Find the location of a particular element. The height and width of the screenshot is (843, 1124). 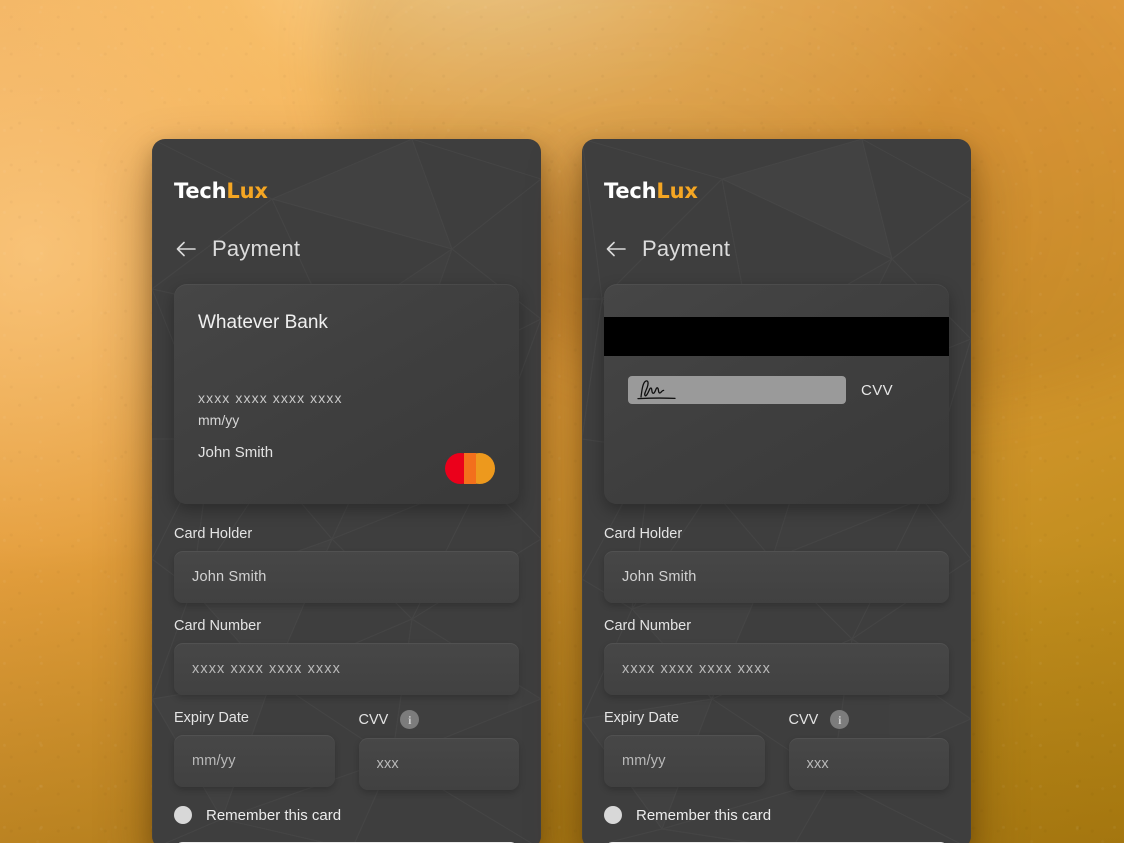

cvv-back-label: CVV is located at coordinates (877, 390).